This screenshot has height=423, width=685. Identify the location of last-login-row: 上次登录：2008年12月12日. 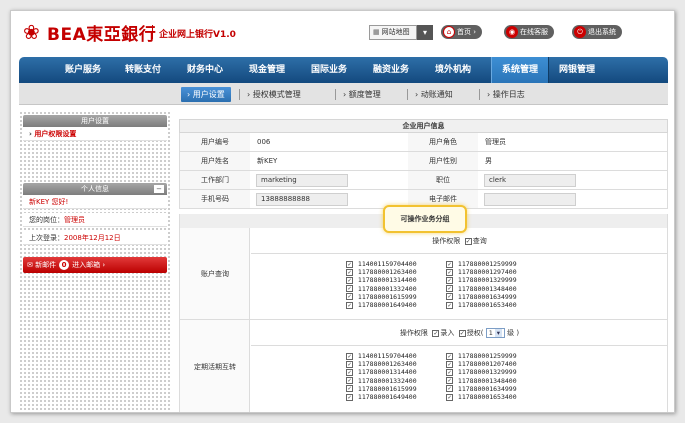
(95, 238).